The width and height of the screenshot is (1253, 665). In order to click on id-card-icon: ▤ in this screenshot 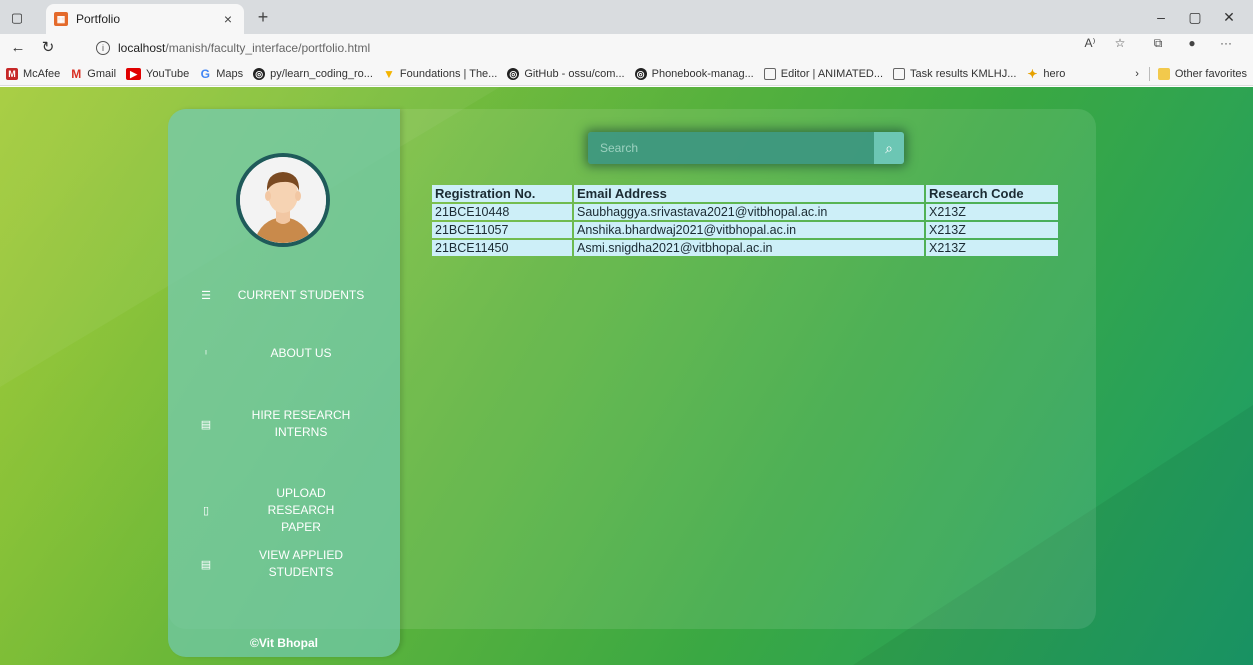, I will do `click(206, 564)`.